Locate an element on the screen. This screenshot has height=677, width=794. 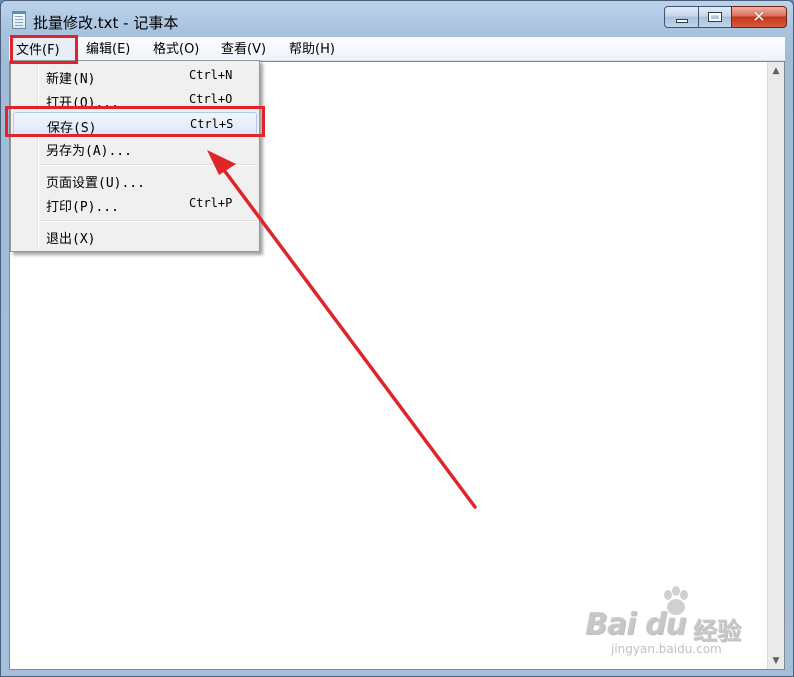
vertical-scrollbar: ▲ ▼ is located at coordinates (775, 365).